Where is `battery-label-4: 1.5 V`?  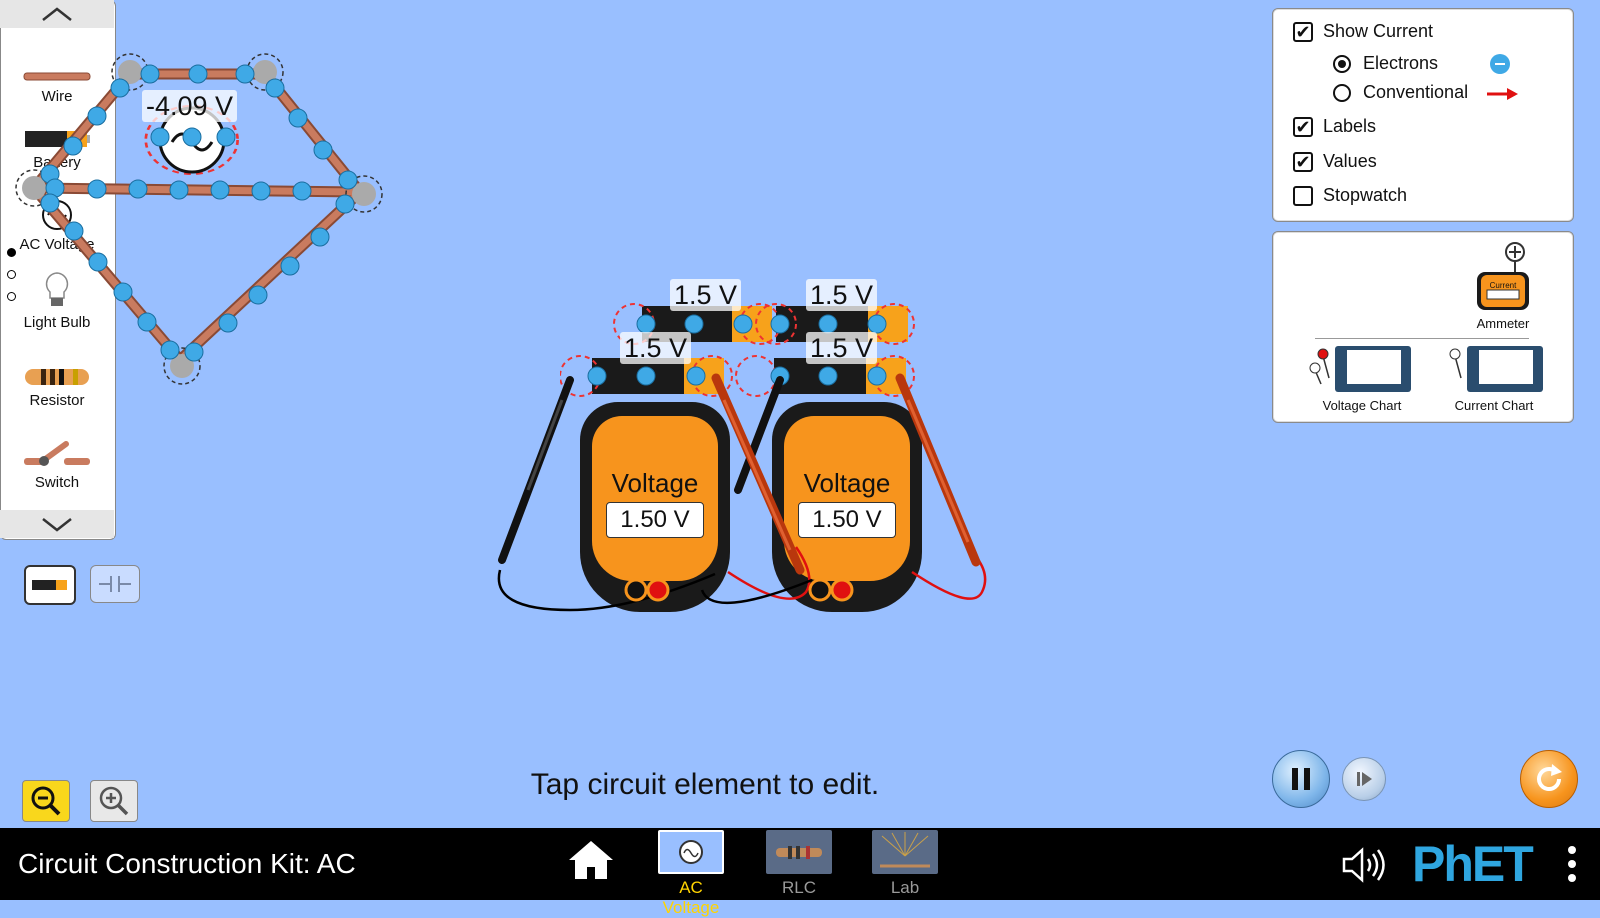 battery-label-4: 1.5 V is located at coordinates (842, 348).